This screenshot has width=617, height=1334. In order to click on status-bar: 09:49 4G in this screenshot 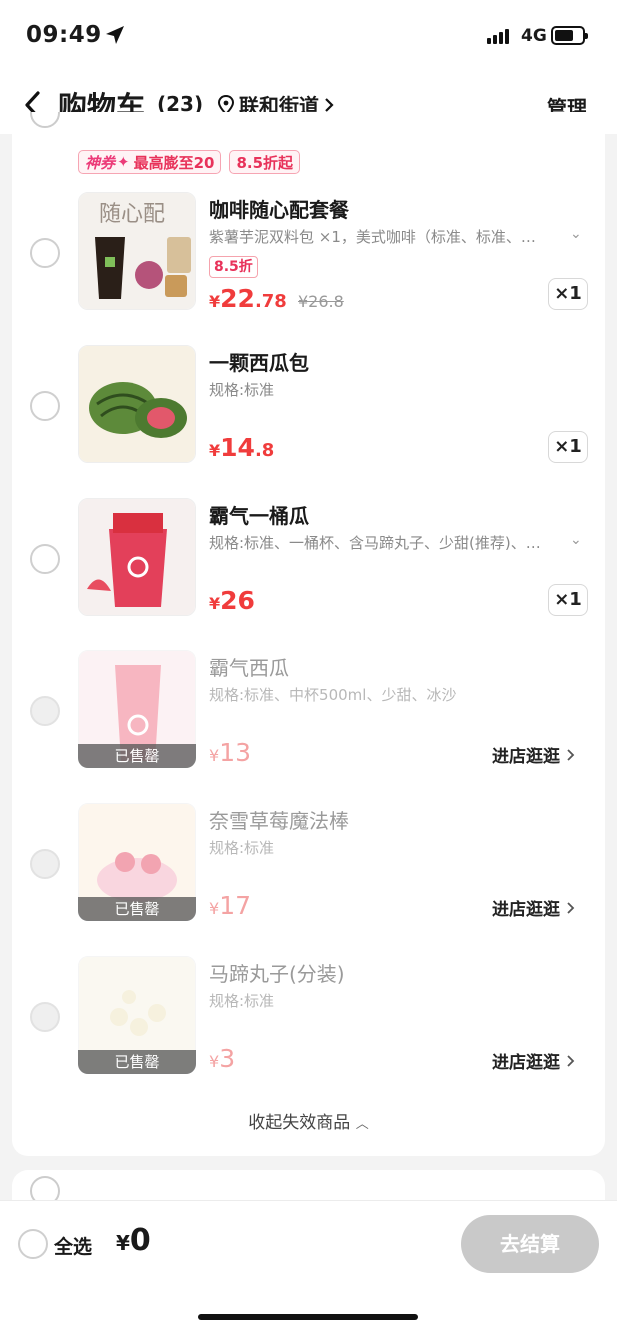, I will do `click(308, 36)`.